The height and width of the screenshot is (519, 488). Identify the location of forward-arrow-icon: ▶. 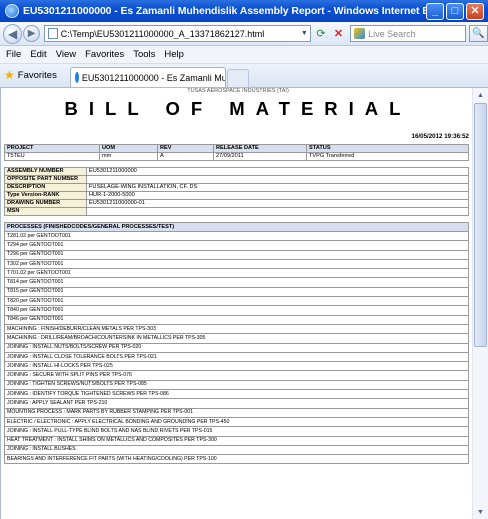
(31, 33).